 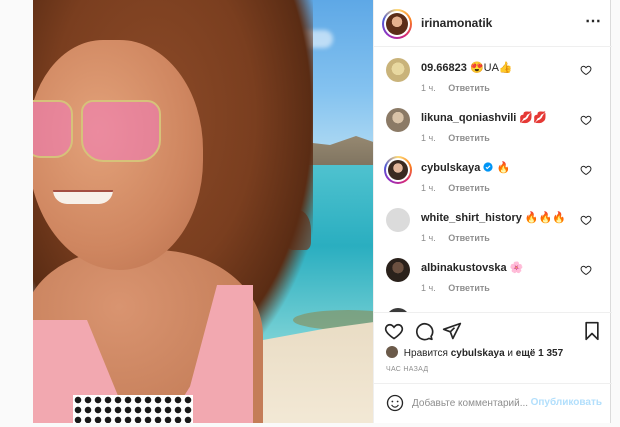 I want to click on action-bar, so click(x=493, y=330).